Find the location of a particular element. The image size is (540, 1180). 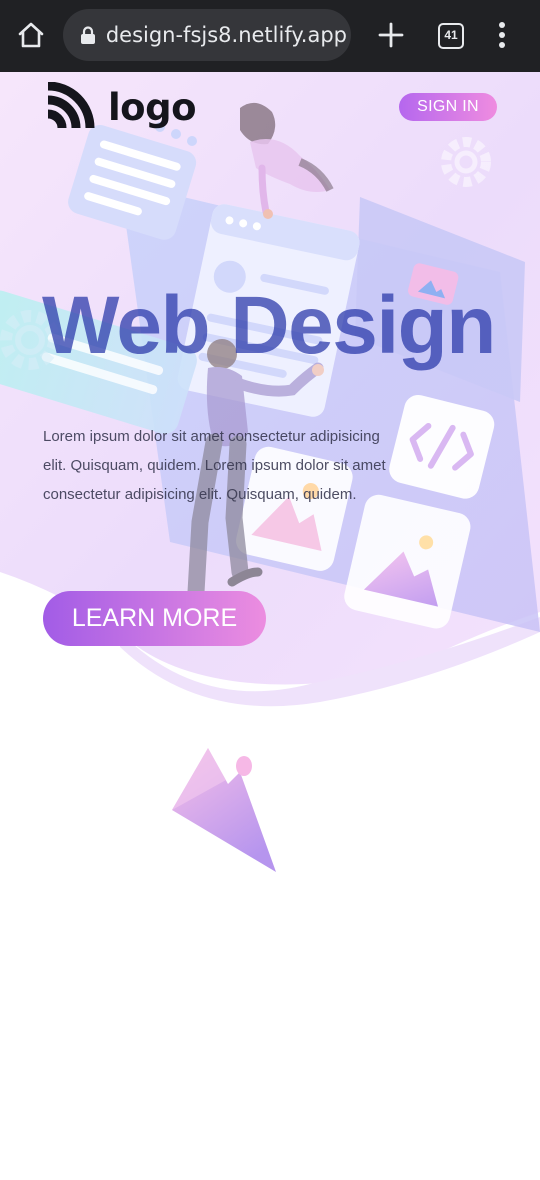

url-text: design-fsjs8.netlify.app is located at coordinates (227, 35).